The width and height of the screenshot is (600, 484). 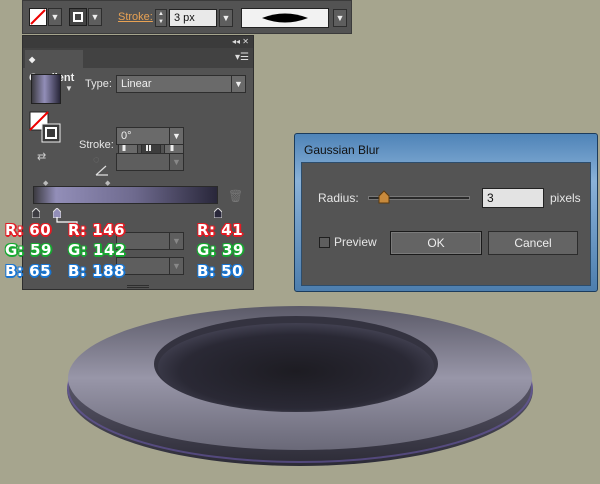 What do you see at coordinates (338, 198) in the screenshot?
I see `radius-label: Radius:` at bounding box center [338, 198].